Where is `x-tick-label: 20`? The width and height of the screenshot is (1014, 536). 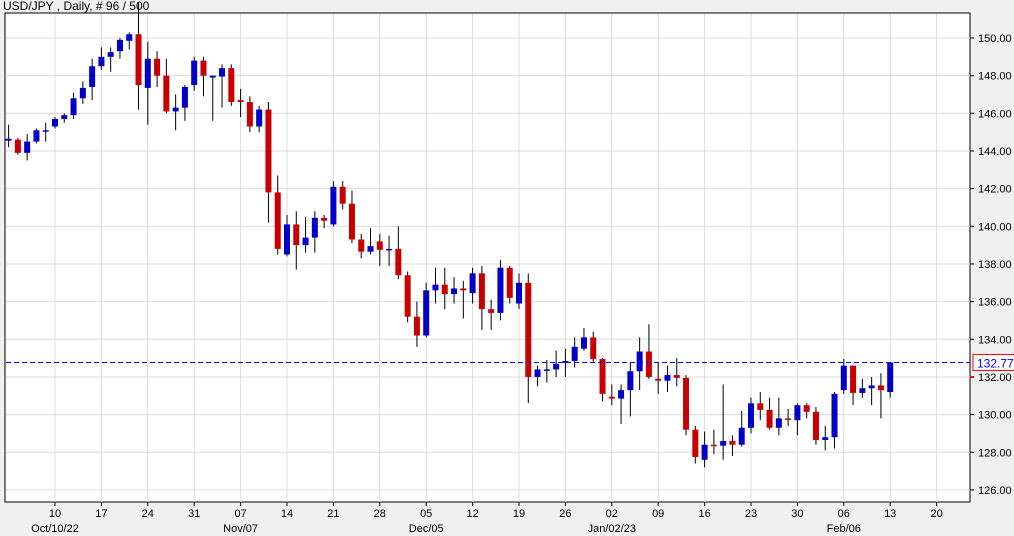
x-tick-label: 20 is located at coordinates (936, 514).